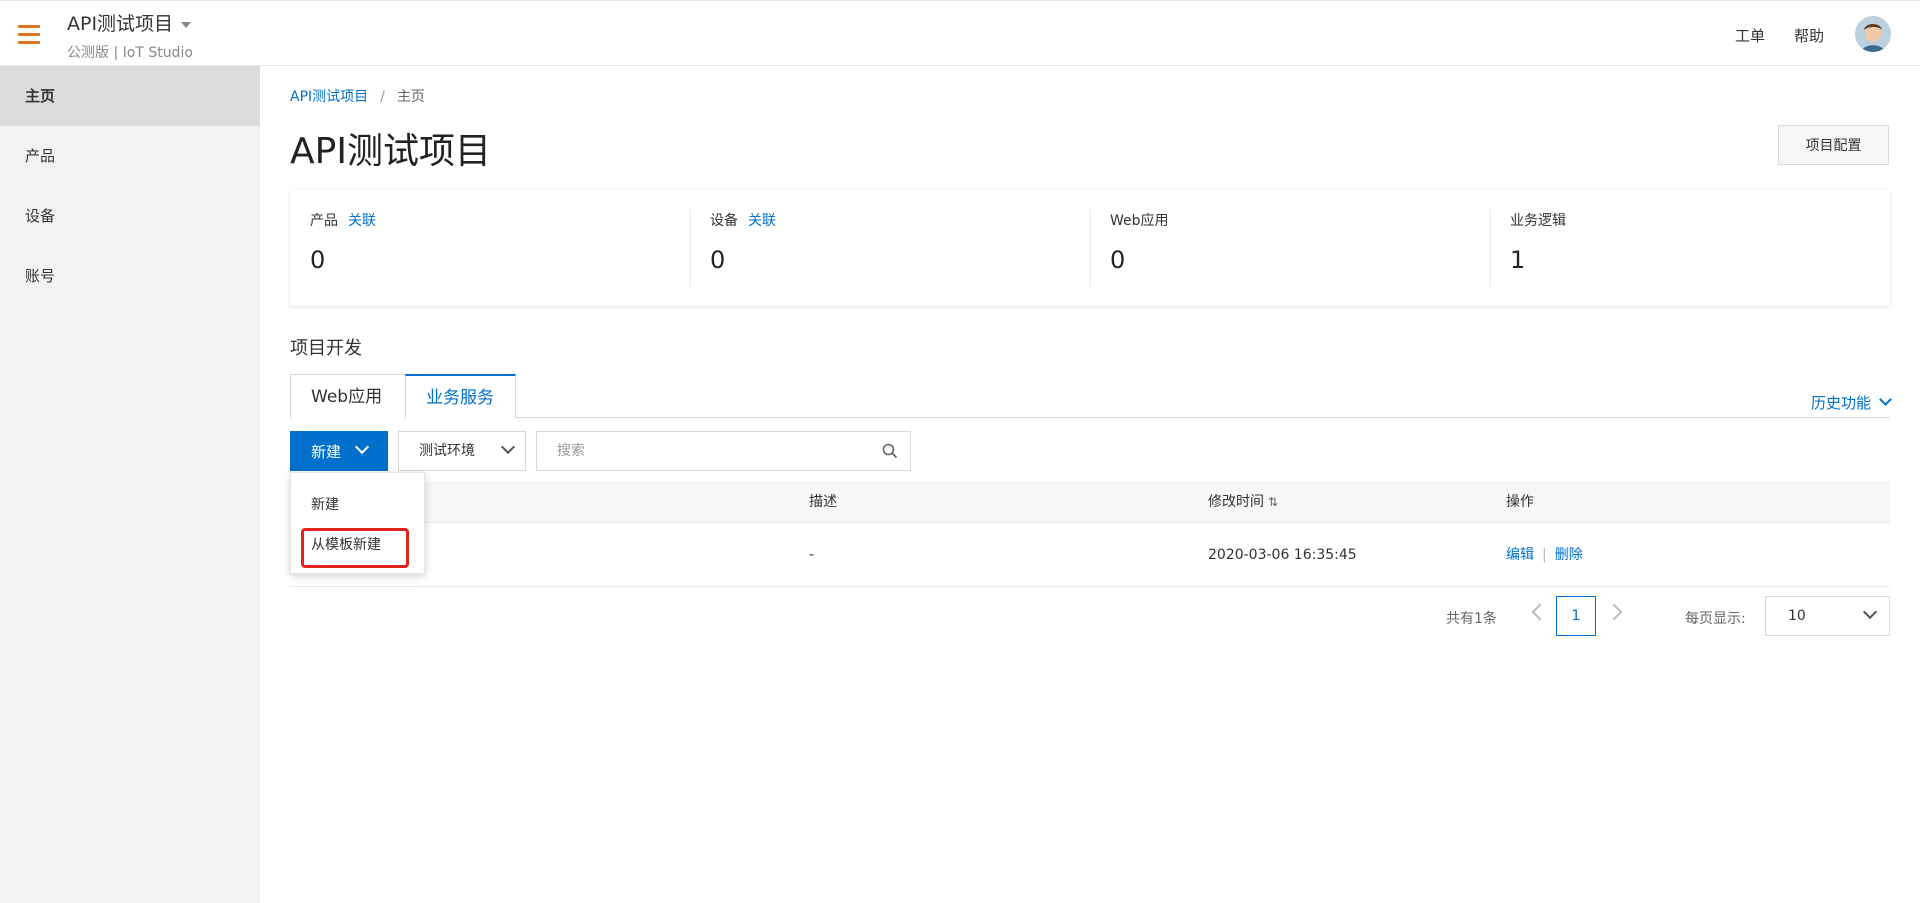 This screenshot has height=903, width=1920. What do you see at coordinates (823, 502) in the screenshot?
I see `column-header-description: 描述` at bounding box center [823, 502].